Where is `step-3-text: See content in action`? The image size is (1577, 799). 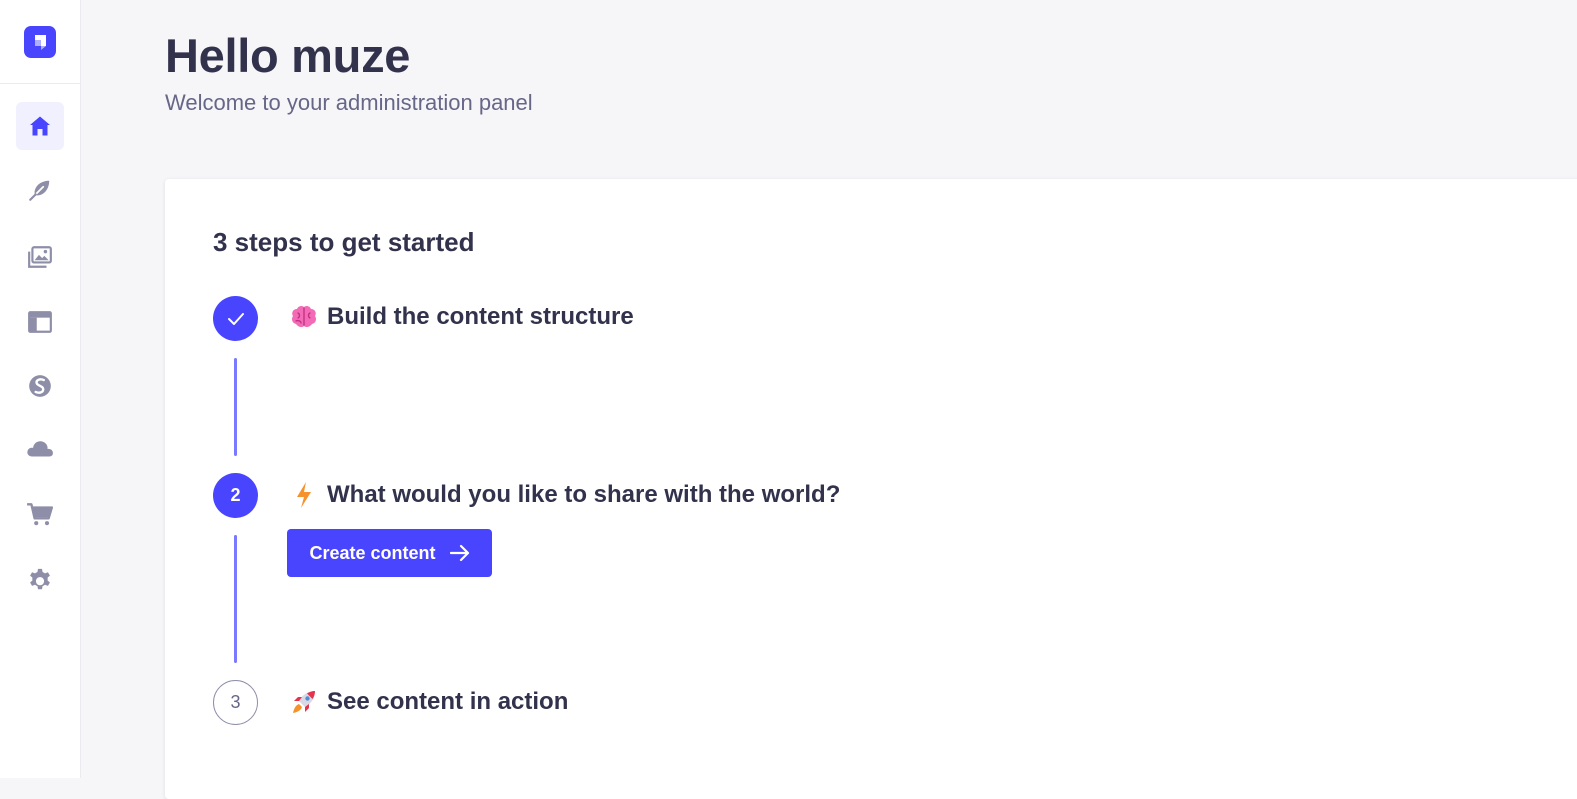 step-3-text: See content in action is located at coordinates (447, 702).